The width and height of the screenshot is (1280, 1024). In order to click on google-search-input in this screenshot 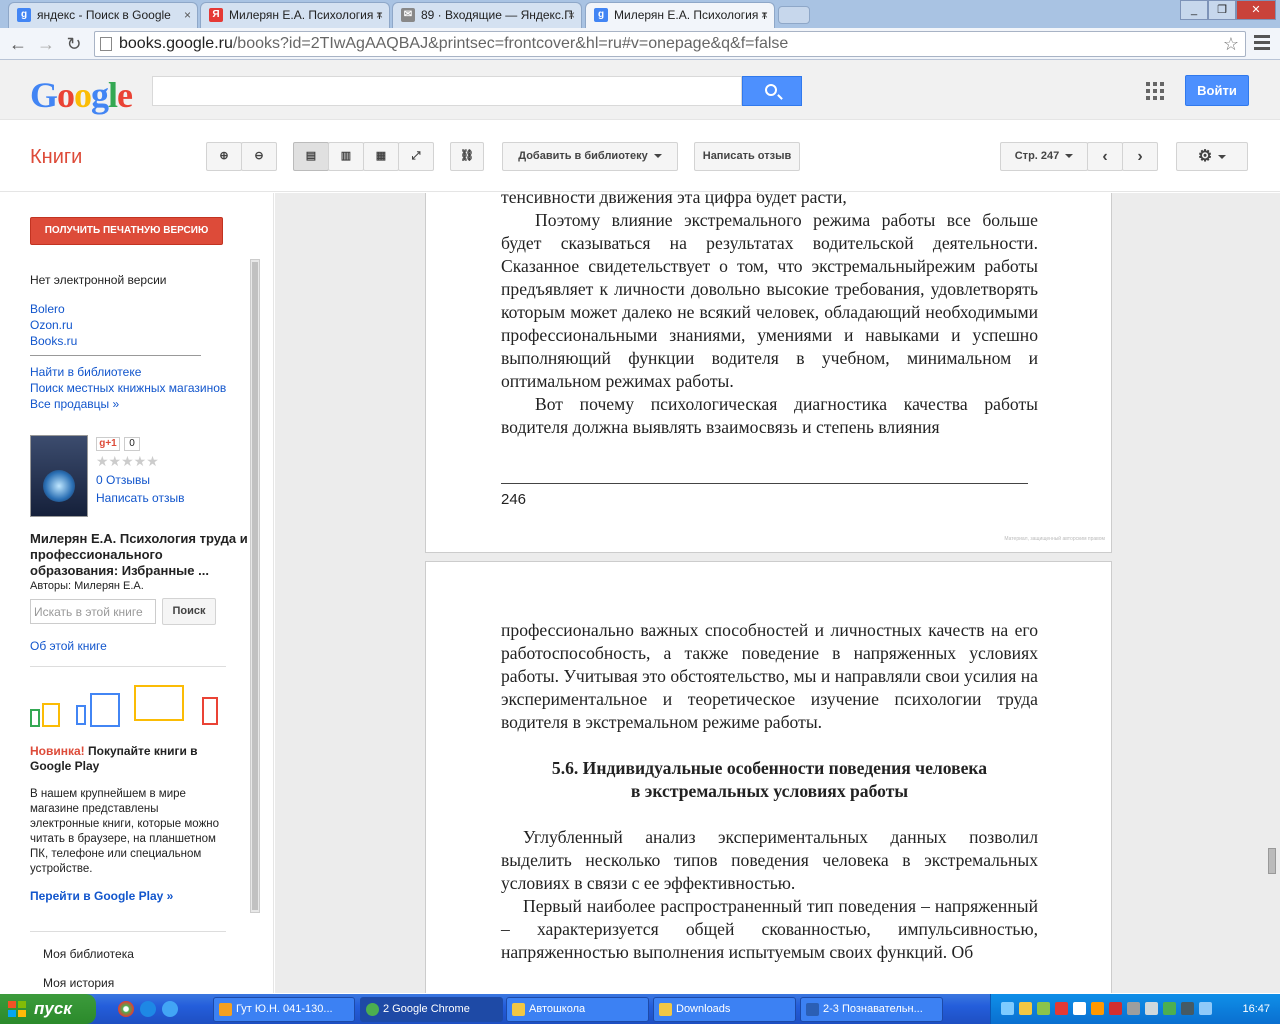, I will do `click(447, 91)`.